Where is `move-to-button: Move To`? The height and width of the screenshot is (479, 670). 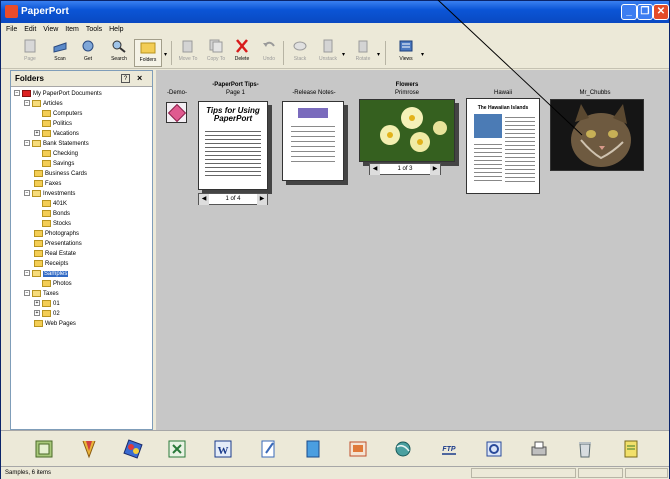 move-to-button: Move To is located at coordinates (188, 53).